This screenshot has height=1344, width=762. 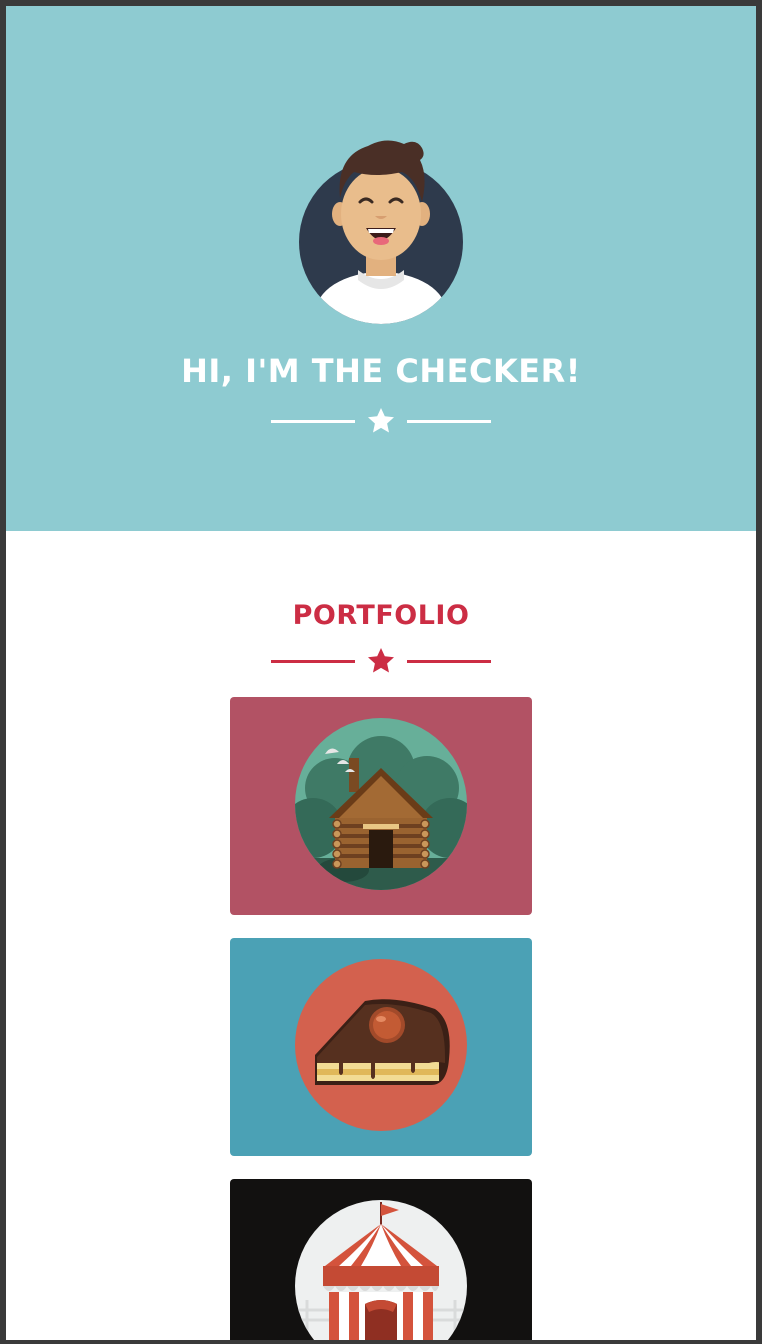 I want to click on portfolio-item-circus, so click(x=381, y=1259).